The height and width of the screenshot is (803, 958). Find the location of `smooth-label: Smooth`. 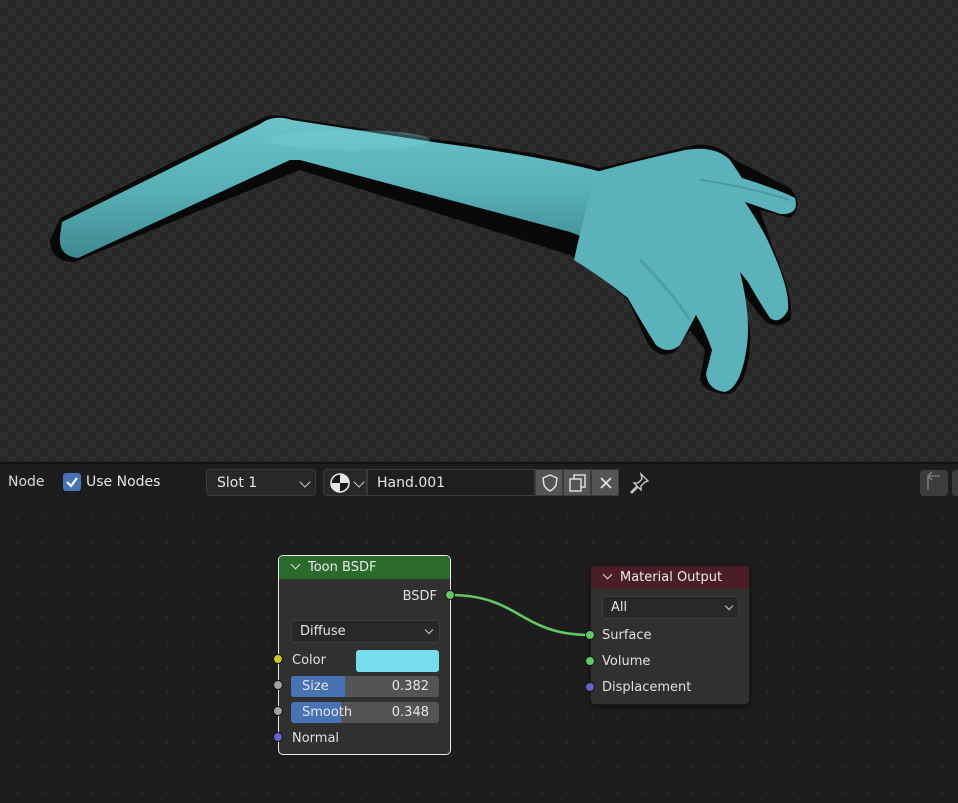

smooth-label: Smooth is located at coordinates (327, 712).